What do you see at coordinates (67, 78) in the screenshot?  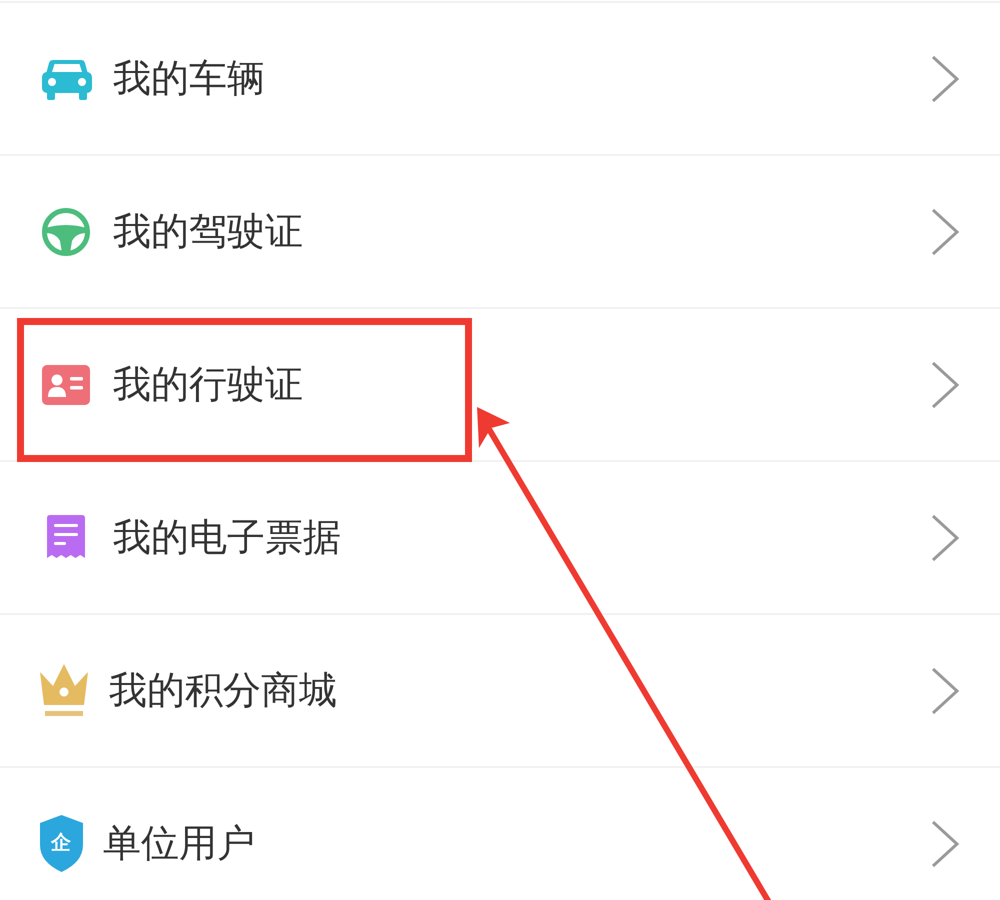 I see `car-icon` at bounding box center [67, 78].